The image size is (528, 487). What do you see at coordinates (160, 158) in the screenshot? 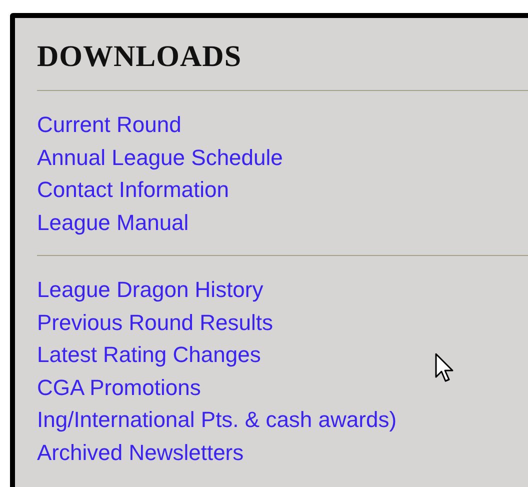
I see `download-link: Annual League Schedule` at bounding box center [160, 158].